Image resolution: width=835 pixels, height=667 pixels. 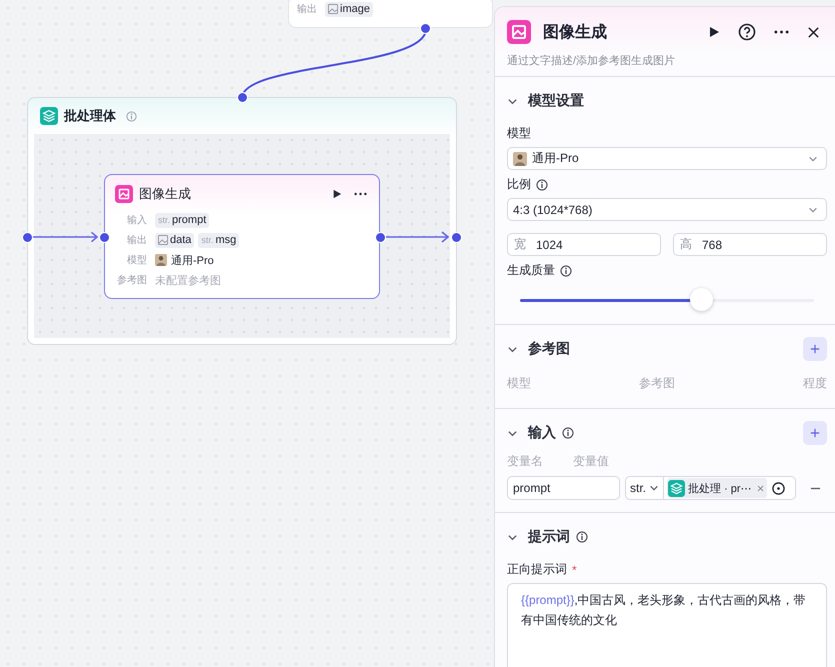 I want to click on help-icon, so click(x=747, y=32).